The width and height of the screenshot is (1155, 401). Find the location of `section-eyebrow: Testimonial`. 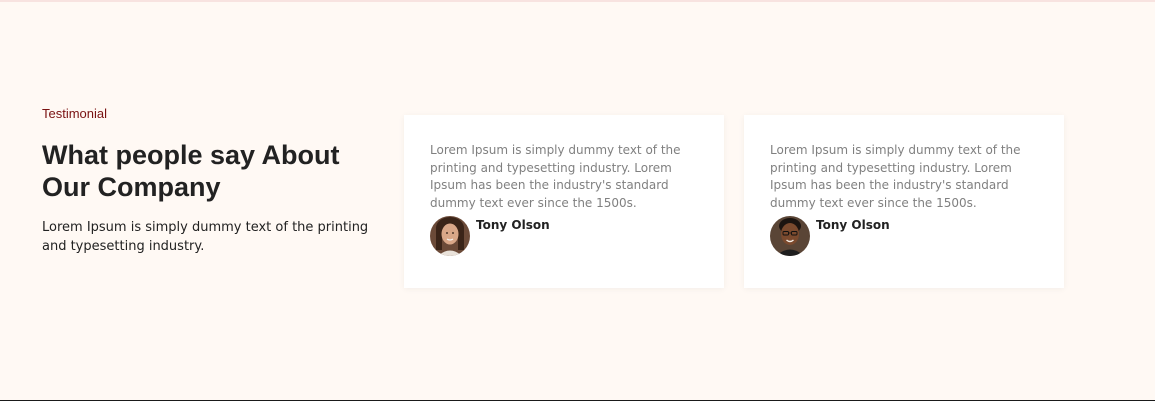

section-eyebrow: Testimonial is located at coordinates (75, 113).